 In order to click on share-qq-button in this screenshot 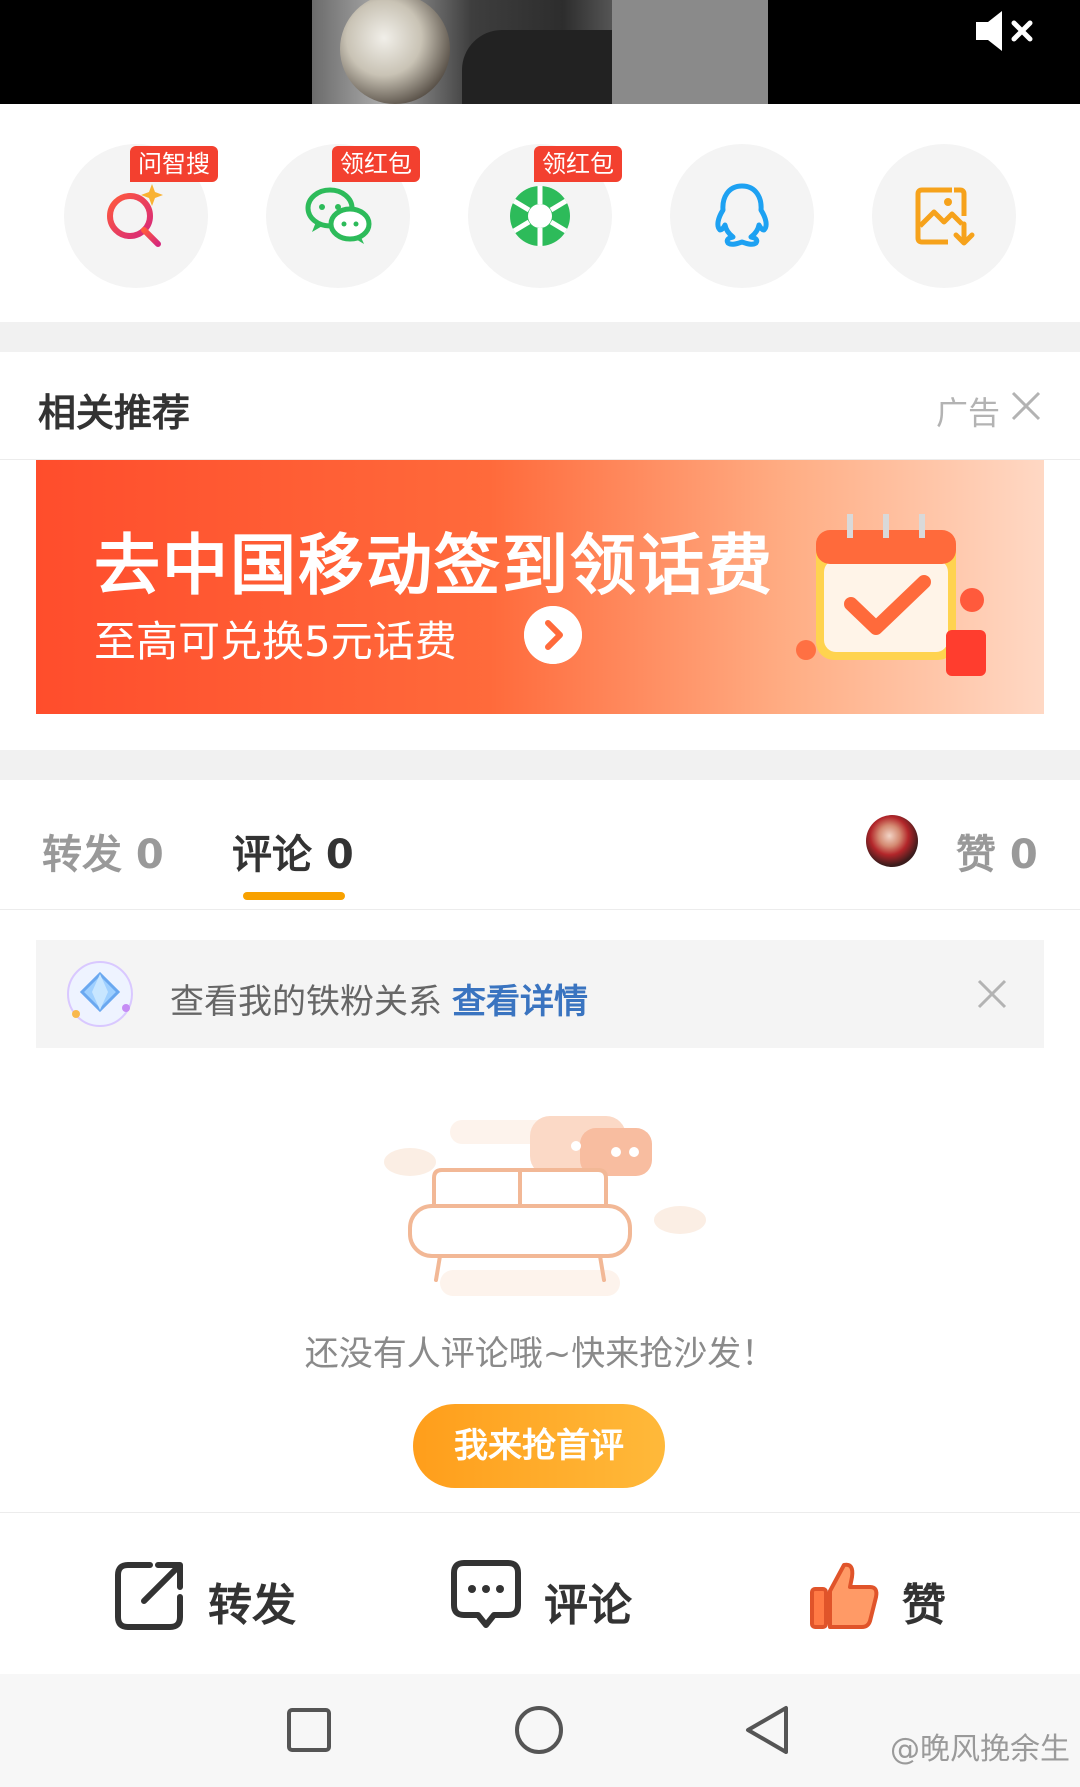, I will do `click(742, 216)`.